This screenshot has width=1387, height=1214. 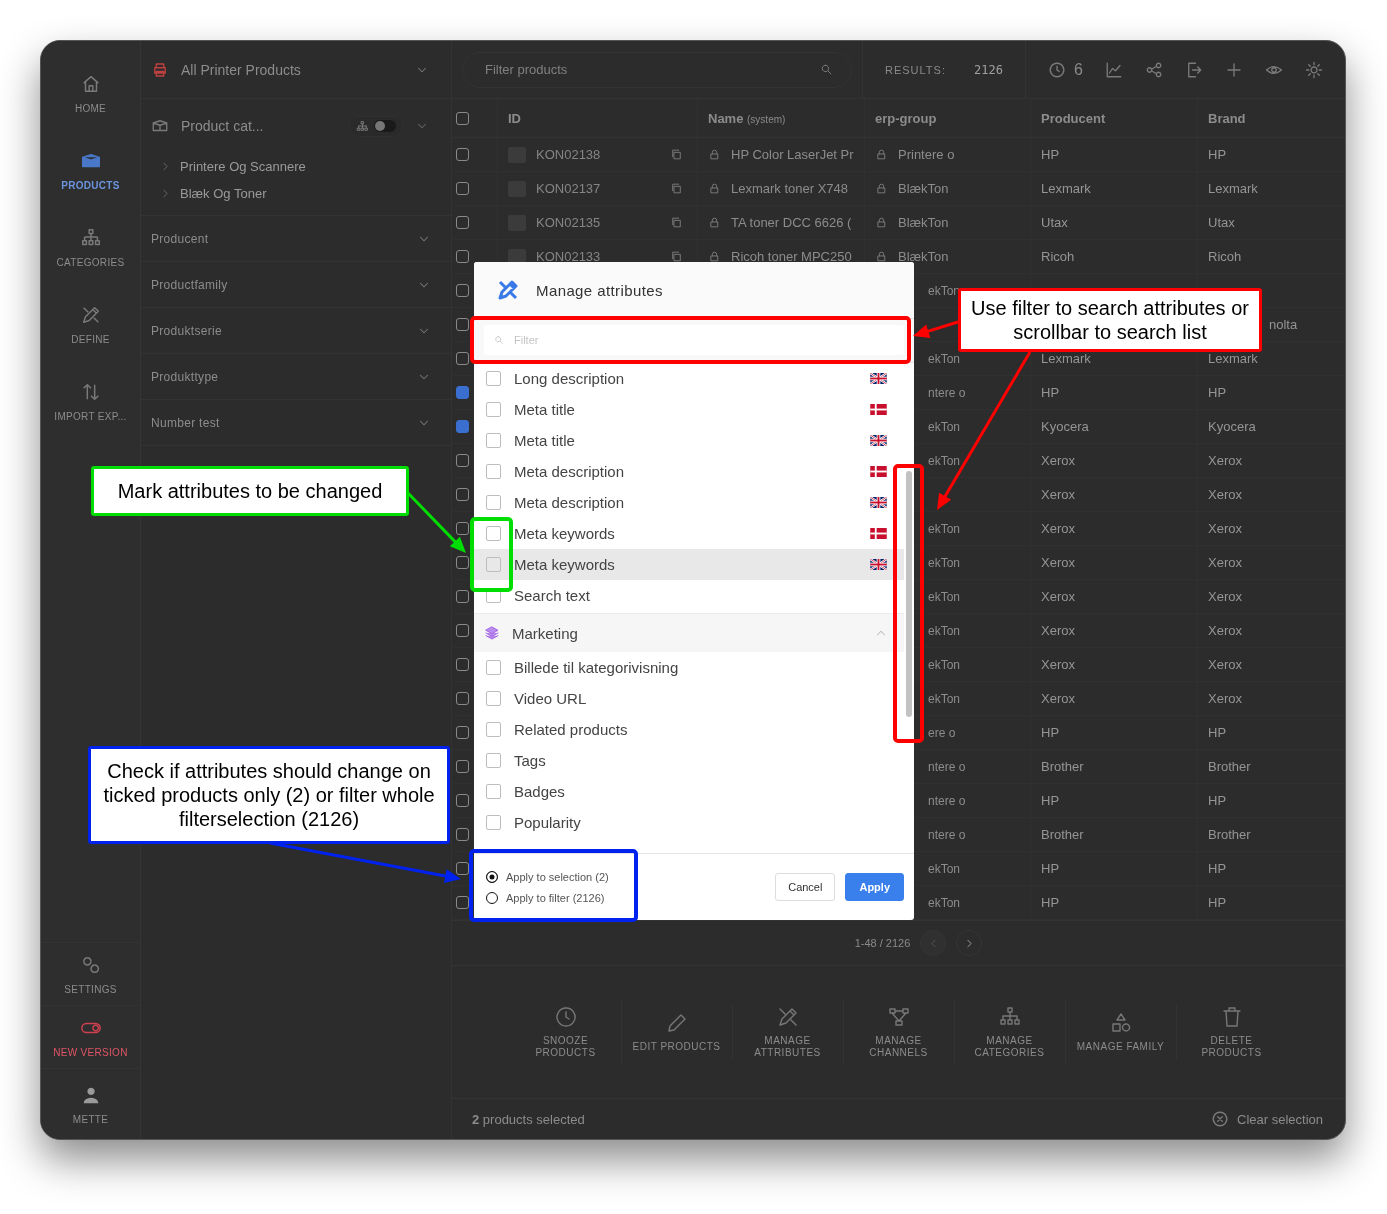 I want to click on hierarchy-icon, so click(x=362, y=126).